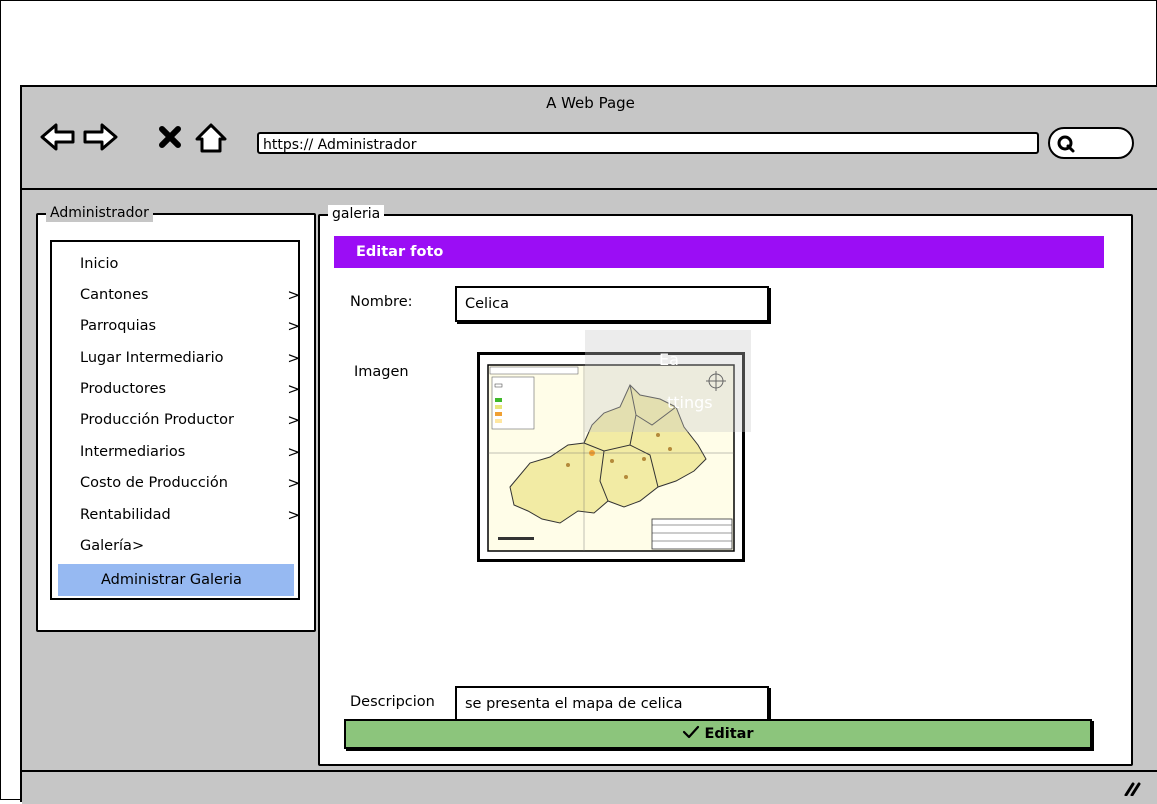  What do you see at coordinates (190, 295) in the screenshot?
I see `sidebar-item-cantones: Cantones >` at bounding box center [190, 295].